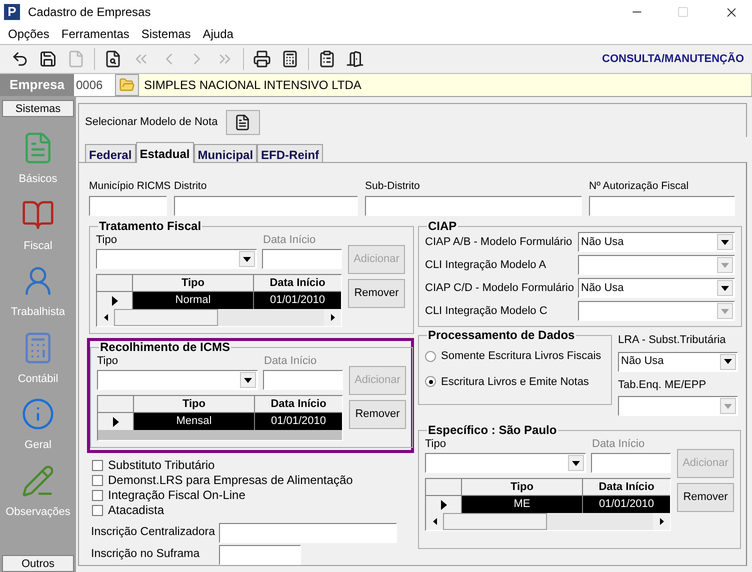  Describe the element at coordinates (113, 59) in the screenshot. I see `preview-icon` at that location.